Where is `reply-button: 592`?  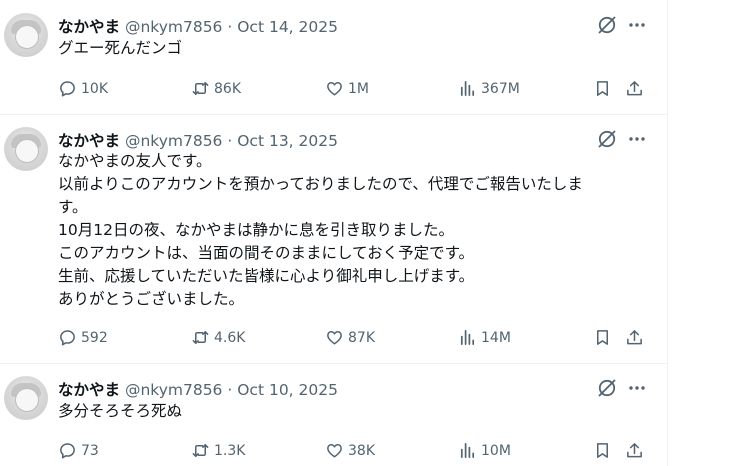 reply-button: 592 is located at coordinates (83, 337).